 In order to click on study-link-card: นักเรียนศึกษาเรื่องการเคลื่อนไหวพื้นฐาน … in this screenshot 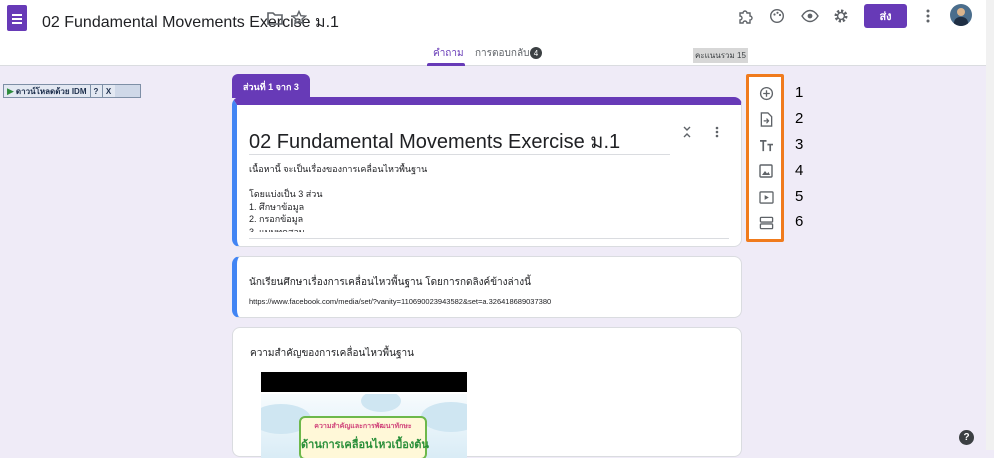, I will do `click(487, 287)`.